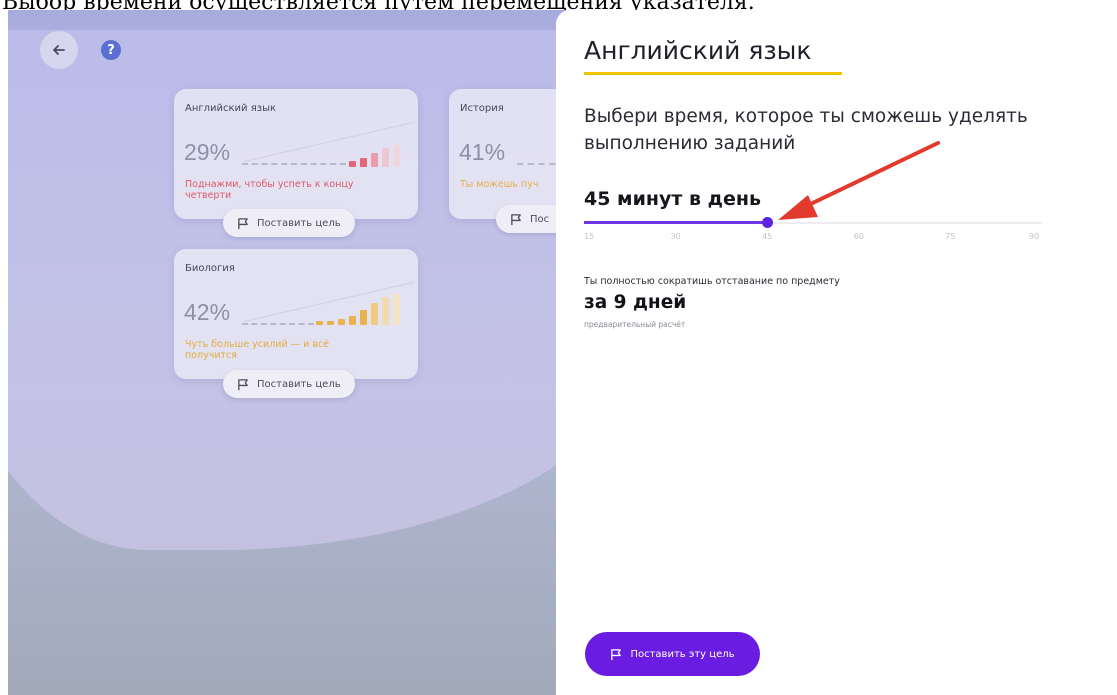 This screenshot has width=1117, height=695. I want to click on title-underline, so click(713, 73).